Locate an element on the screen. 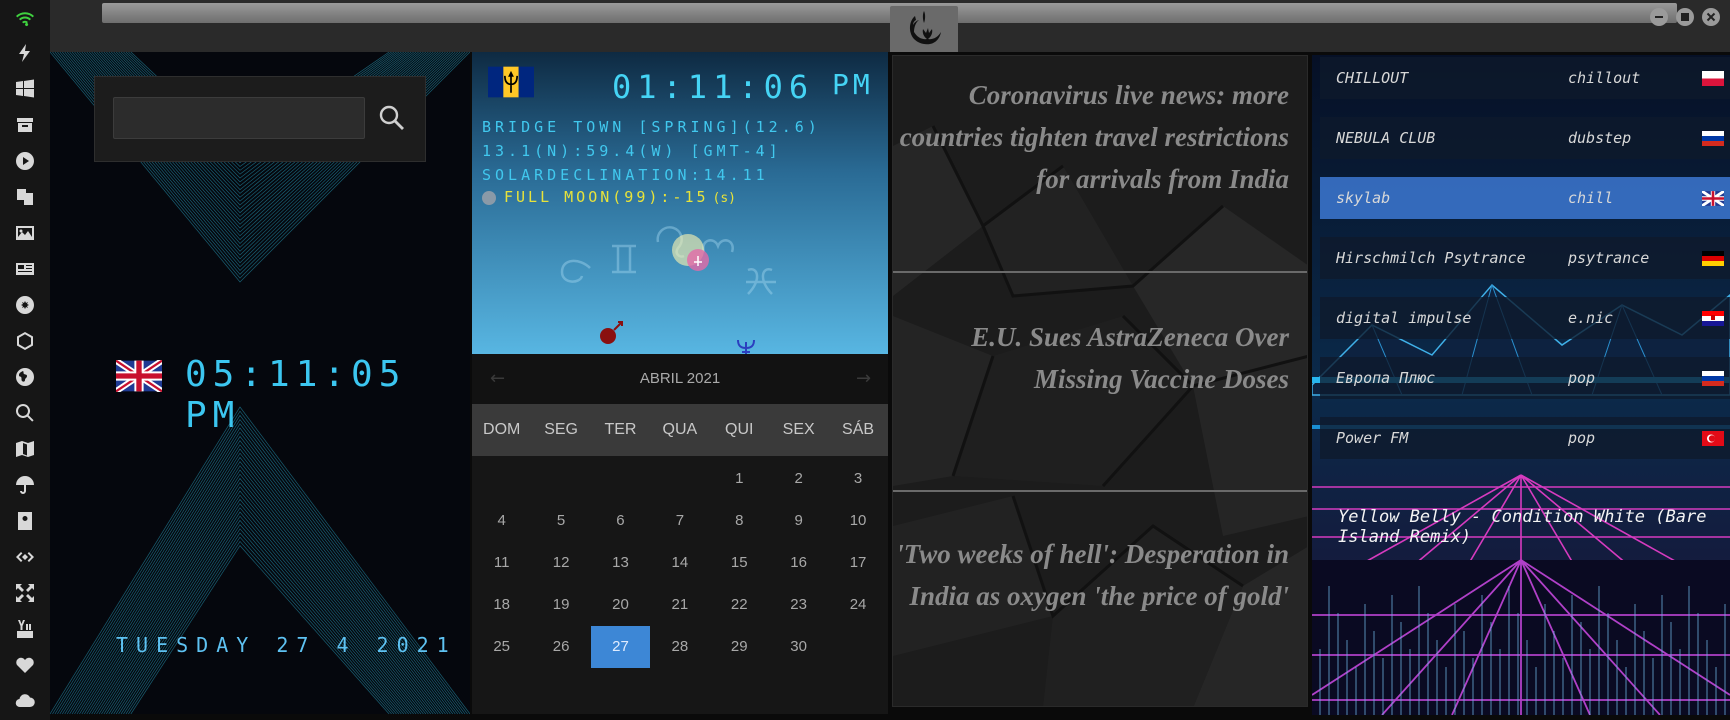  calendar-day: 17 is located at coordinates (857, 563).